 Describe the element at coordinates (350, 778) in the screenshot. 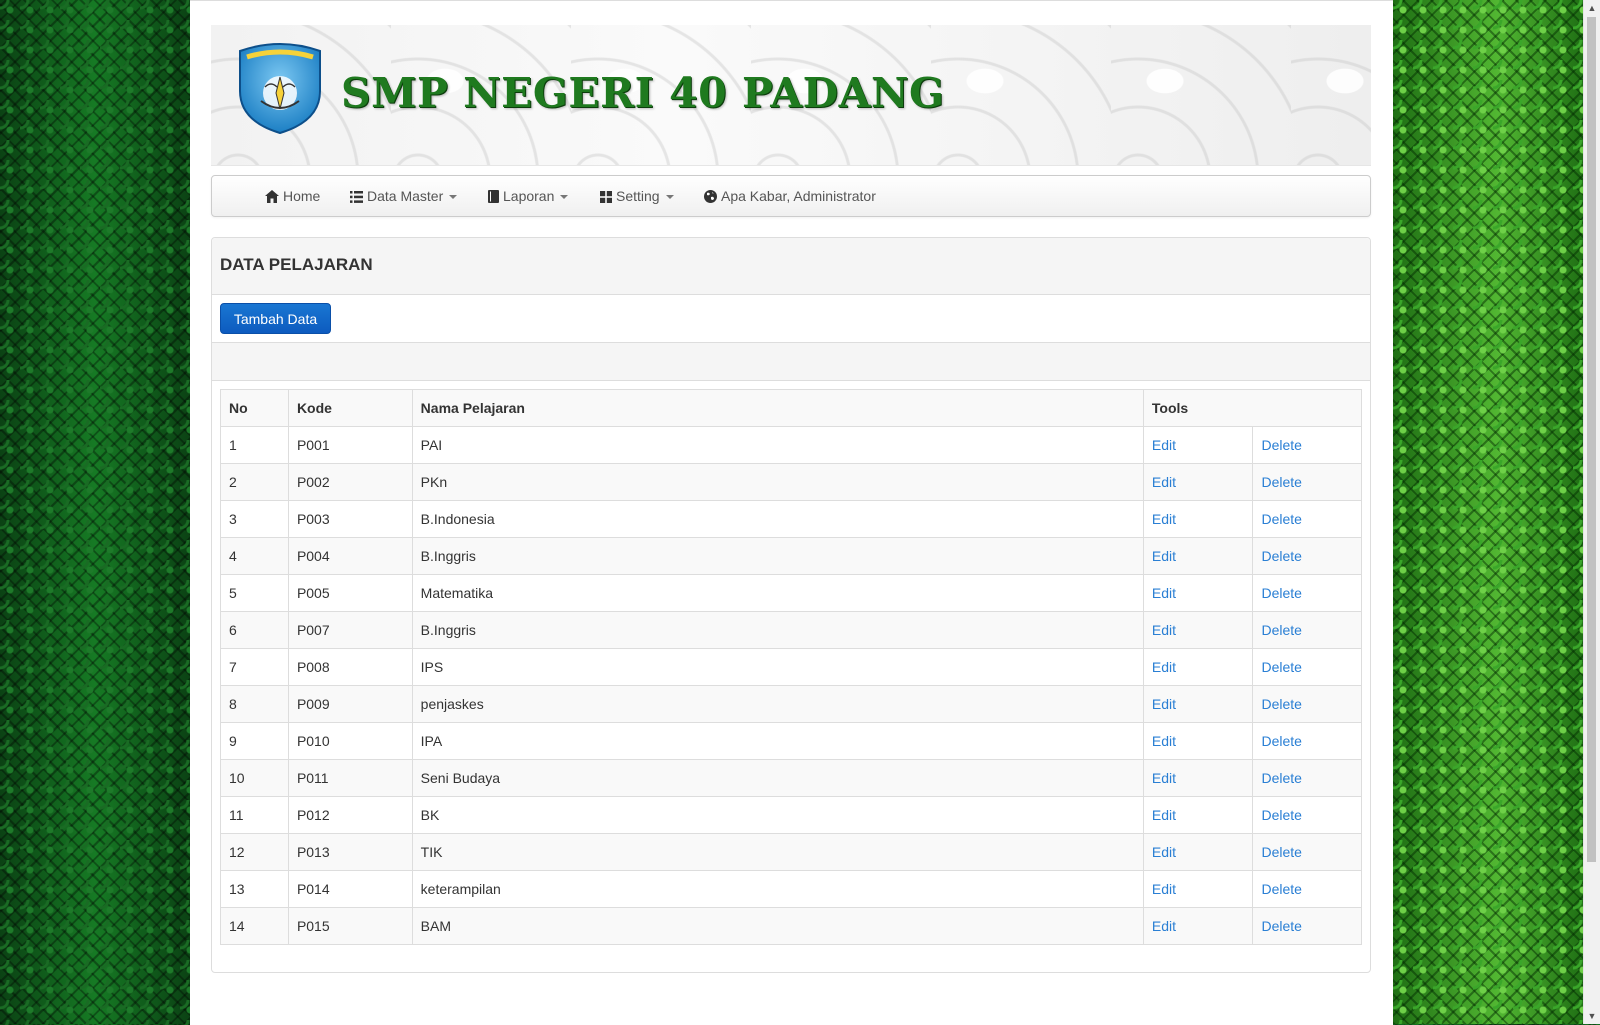

I see `cell-kode: P011` at that location.